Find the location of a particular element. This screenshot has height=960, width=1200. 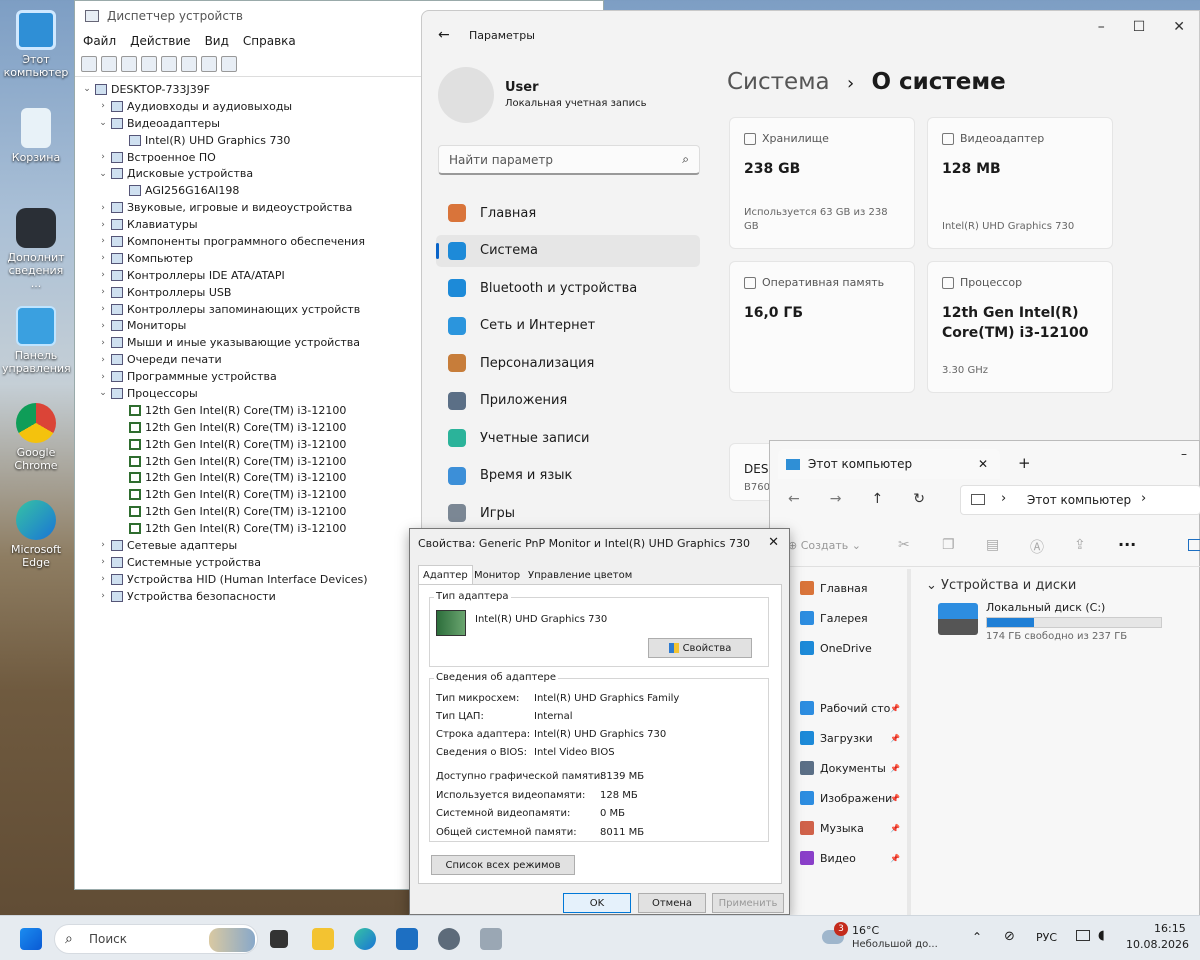

nav-item: Главная is located at coordinates (568, 213).